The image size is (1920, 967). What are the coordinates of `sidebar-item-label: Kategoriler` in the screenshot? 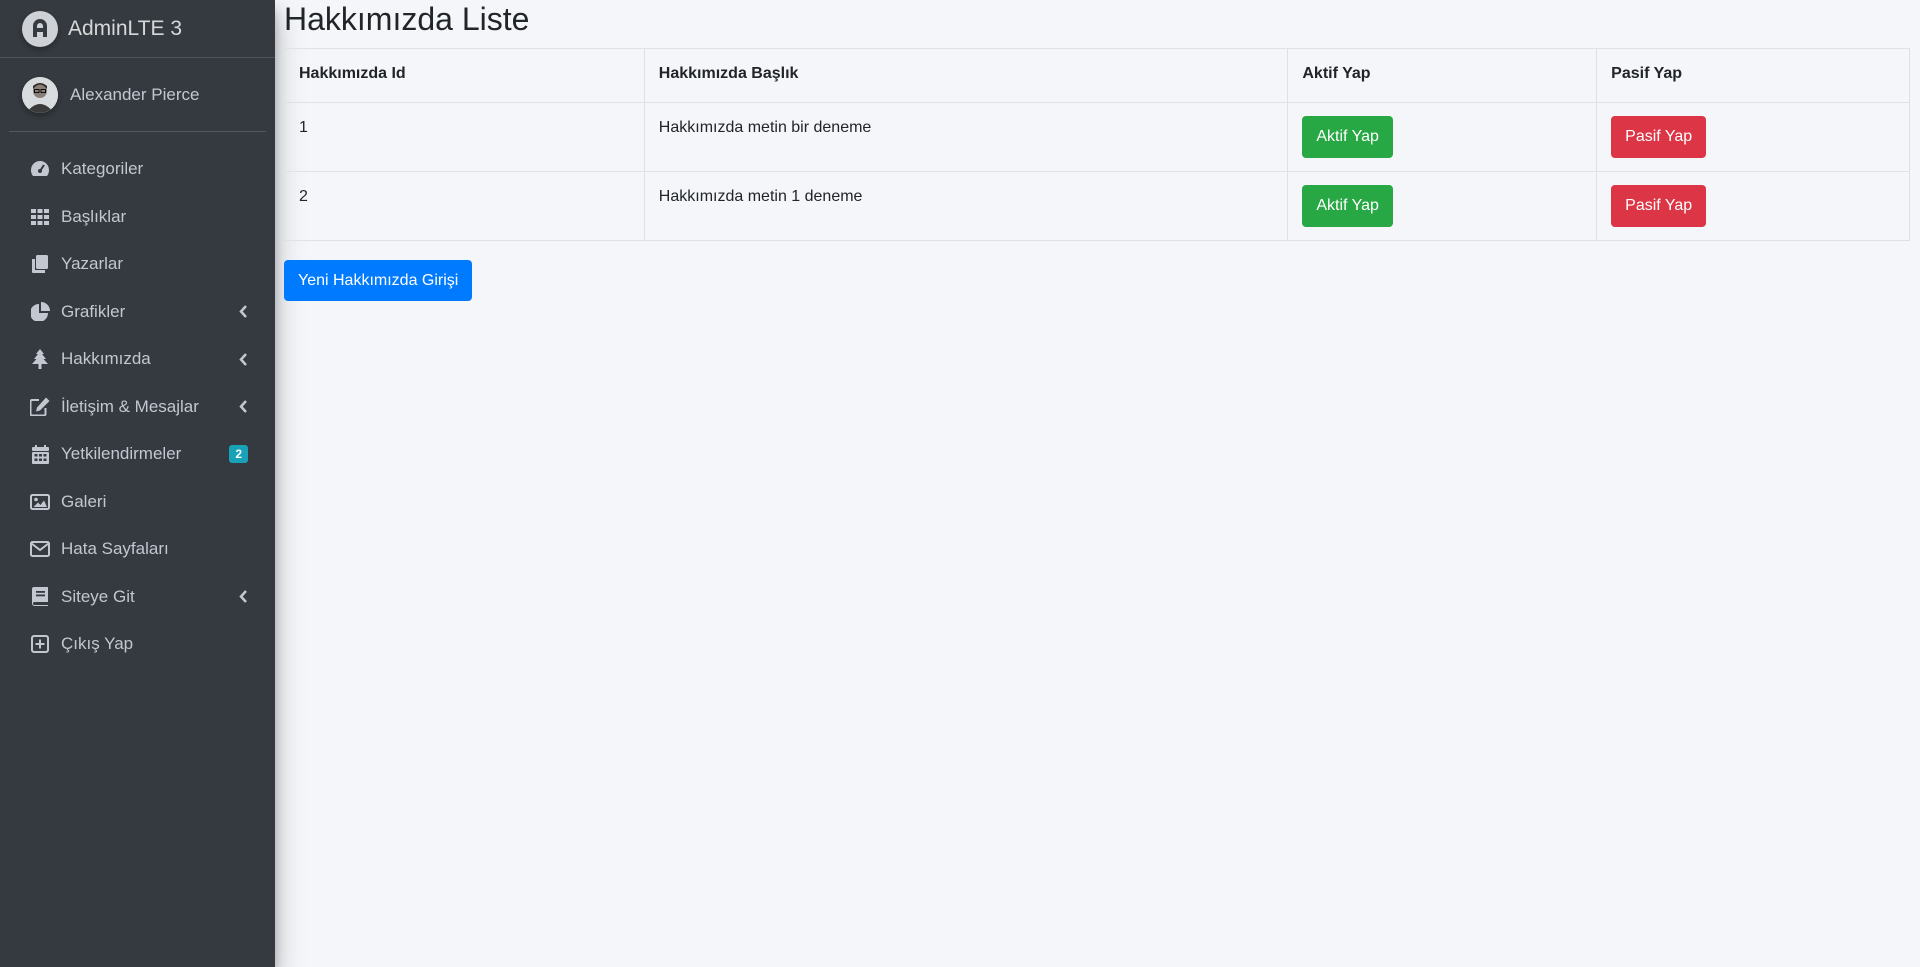 It's located at (102, 168).